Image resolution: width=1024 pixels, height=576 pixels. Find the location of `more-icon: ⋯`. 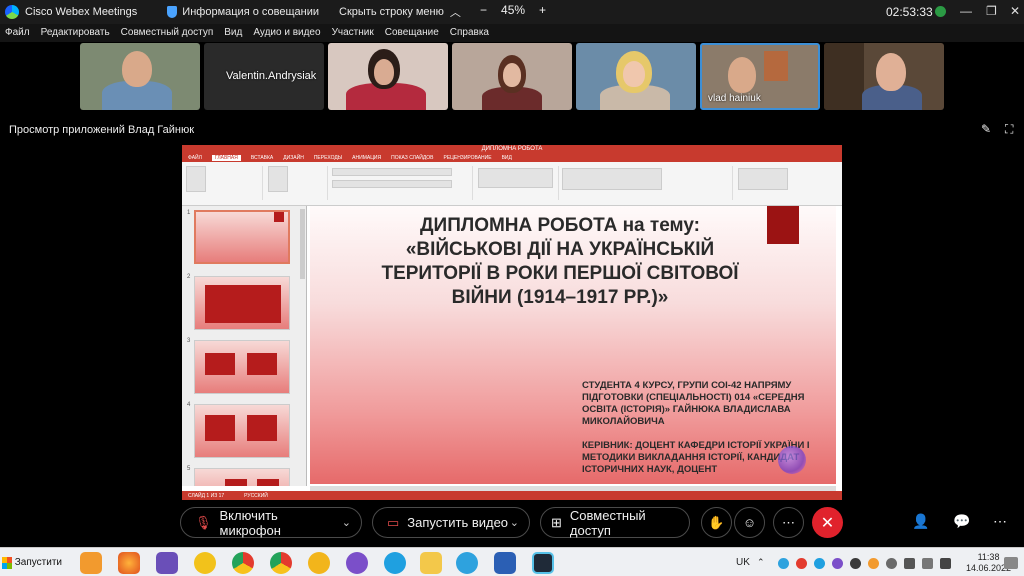

more-icon: ⋯ is located at coordinates (788, 522).